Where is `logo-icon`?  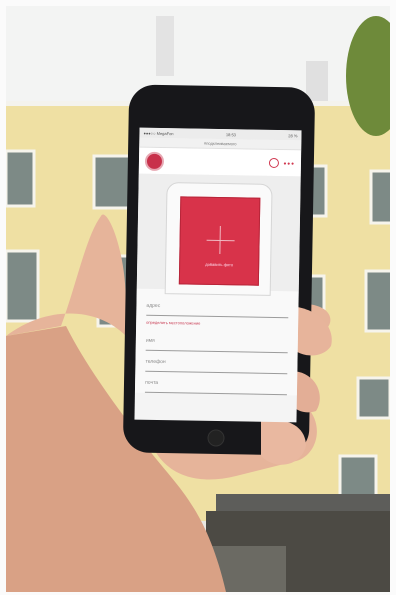 logo-icon is located at coordinates (154, 161).